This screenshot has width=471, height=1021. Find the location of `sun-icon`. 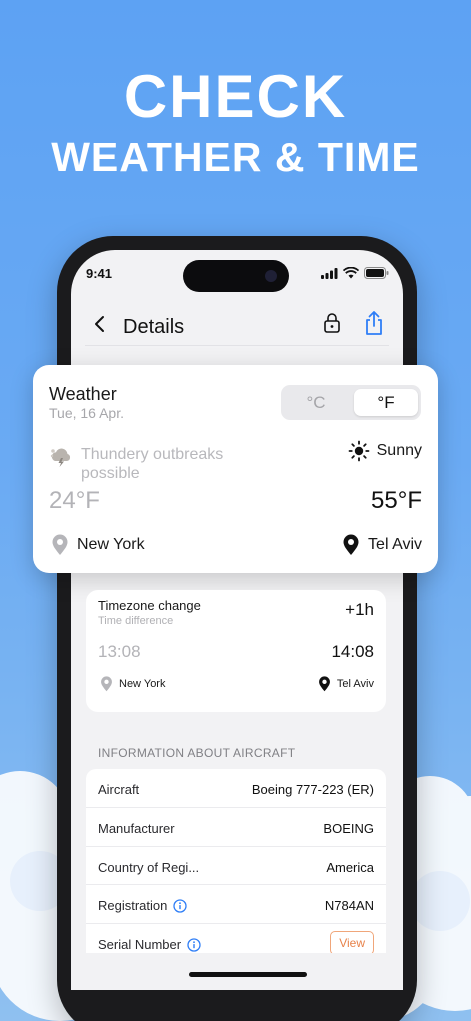

sun-icon is located at coordinates (359, 451).